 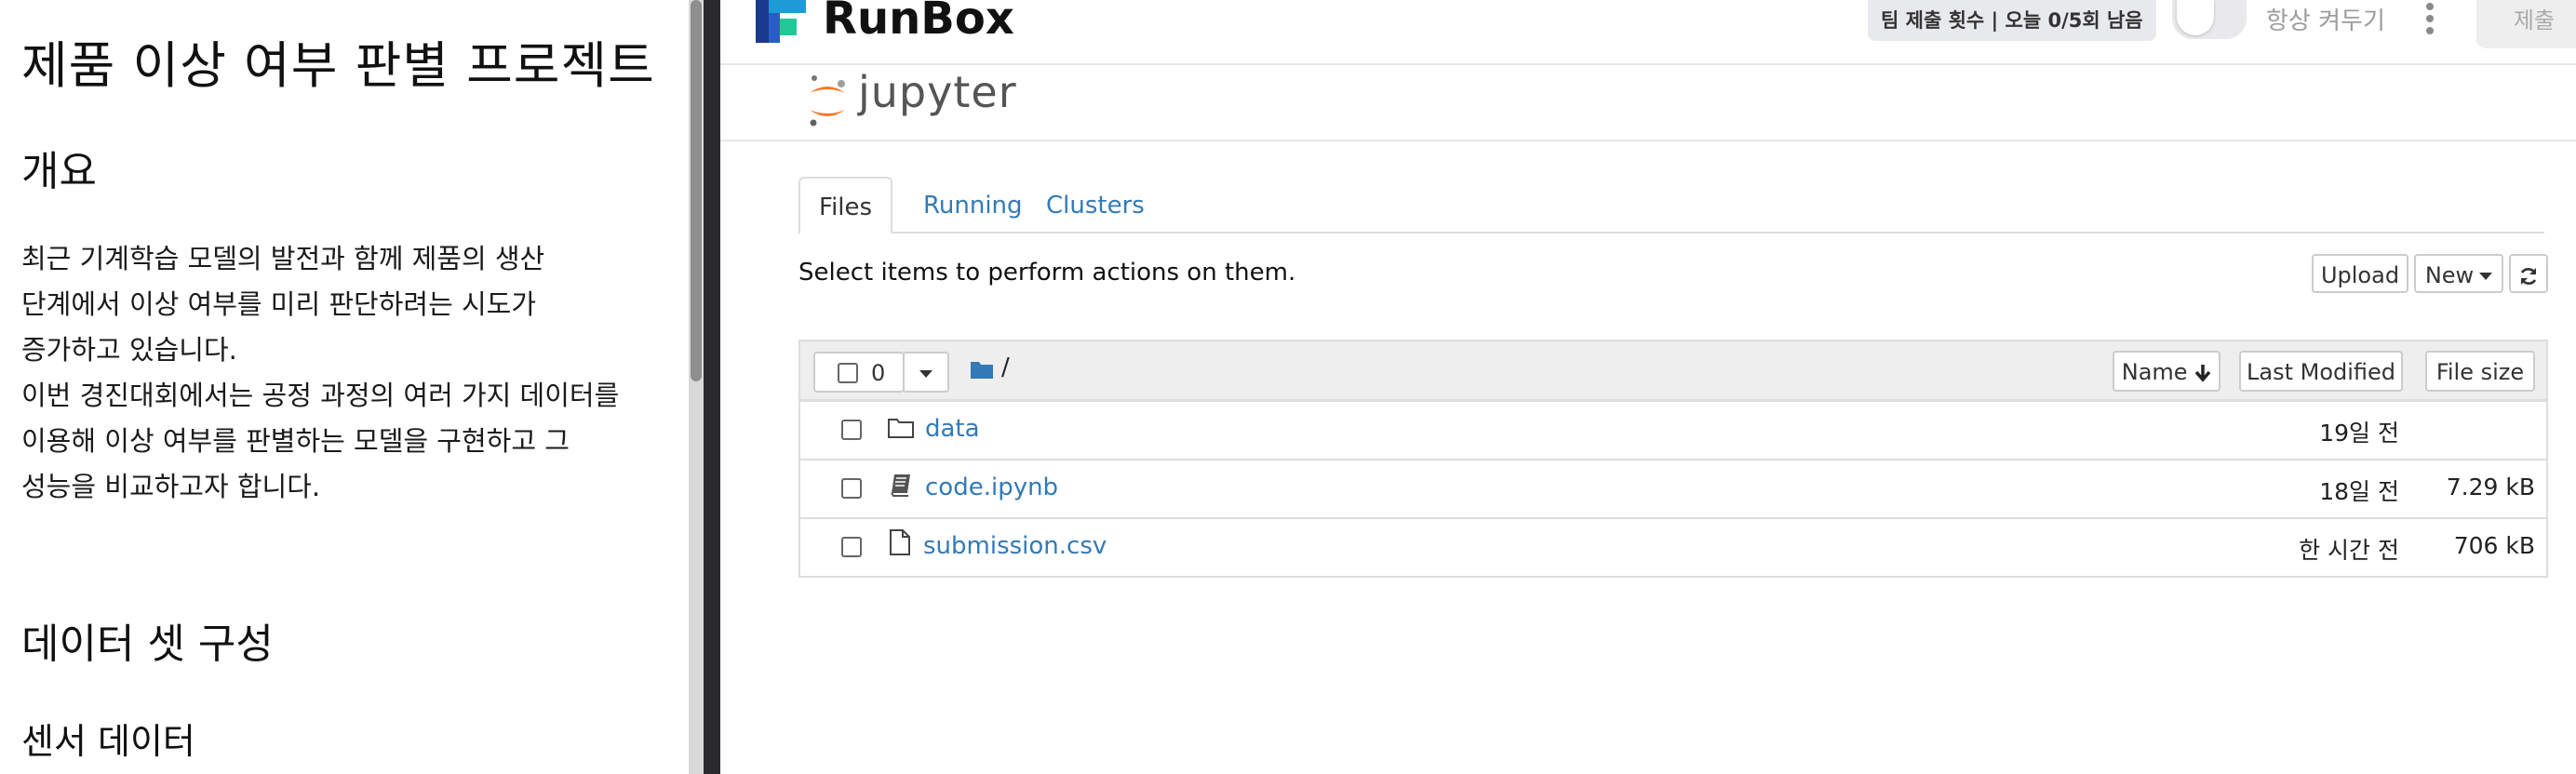 I want to click on refresh-icon, so click(x=2528, y=276).